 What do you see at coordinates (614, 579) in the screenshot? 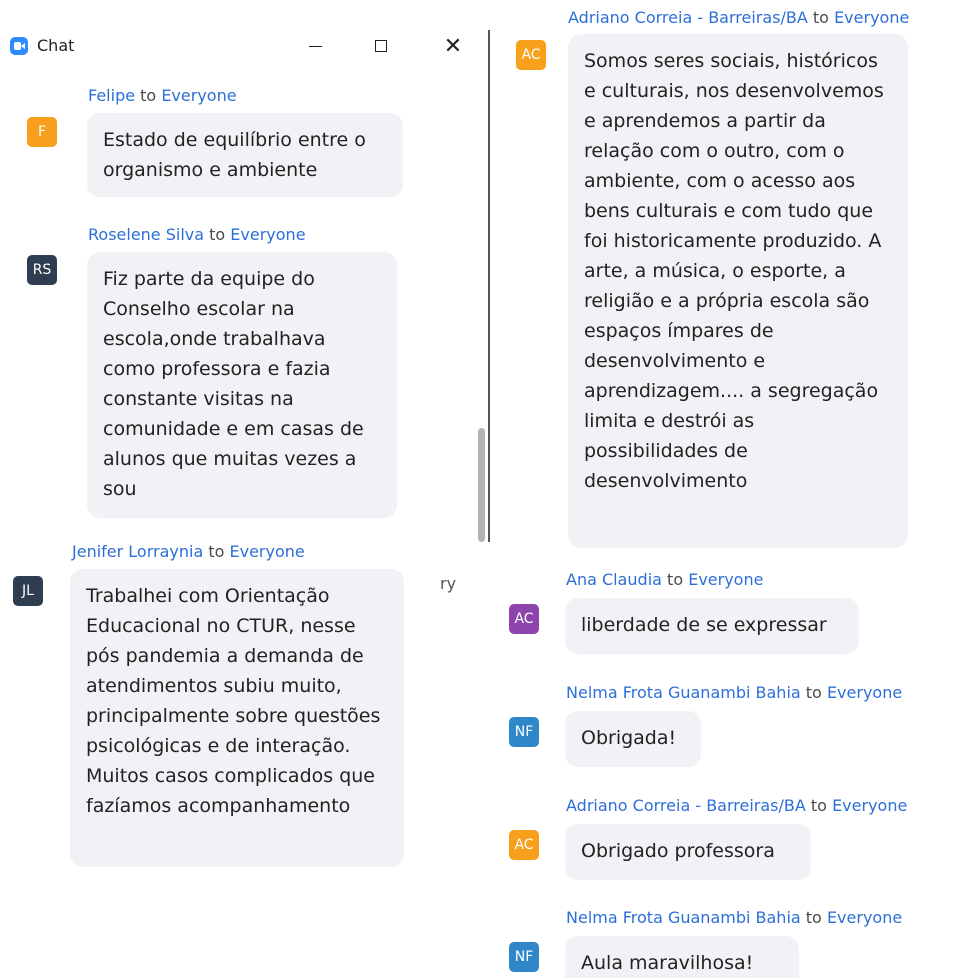
I see `sender-name: Ana Claudia` at bounding box center [614, 579].